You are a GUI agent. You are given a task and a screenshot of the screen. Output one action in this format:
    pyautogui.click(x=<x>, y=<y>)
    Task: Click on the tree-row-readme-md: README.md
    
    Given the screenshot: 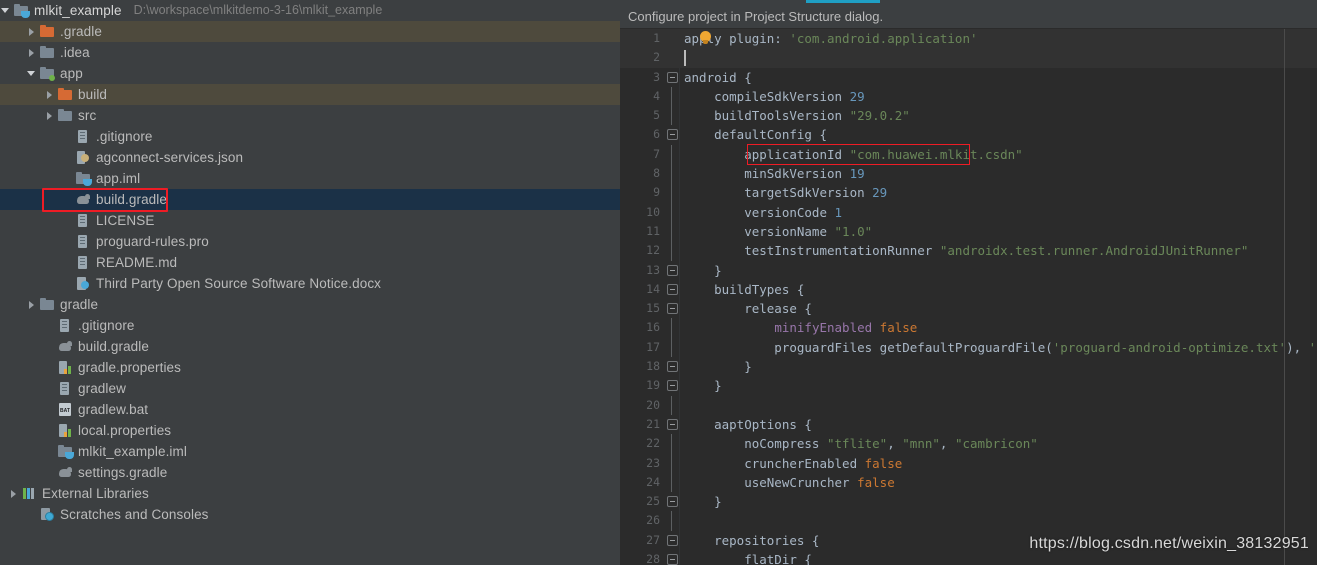 What is the action you would take?
    pyautogui.click(x=310, y=262)
    